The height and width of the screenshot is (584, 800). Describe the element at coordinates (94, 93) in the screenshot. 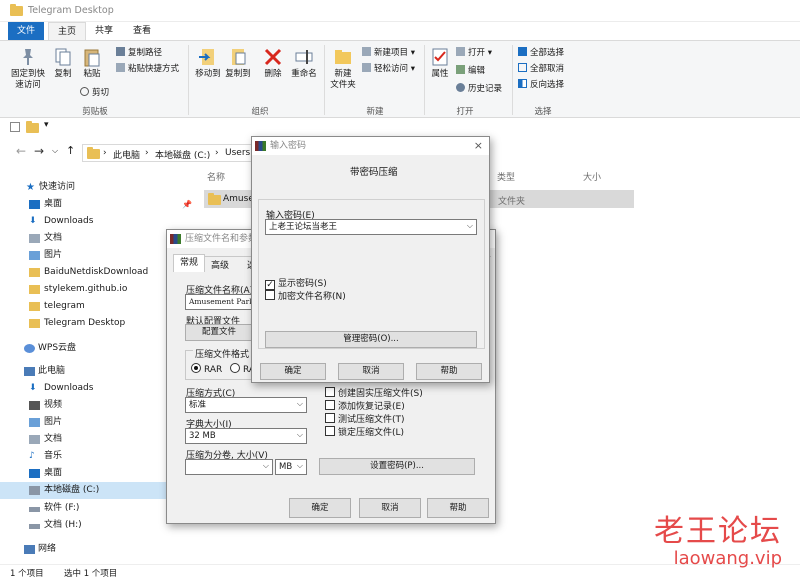

I see `cut-button: 剪切` at that location.